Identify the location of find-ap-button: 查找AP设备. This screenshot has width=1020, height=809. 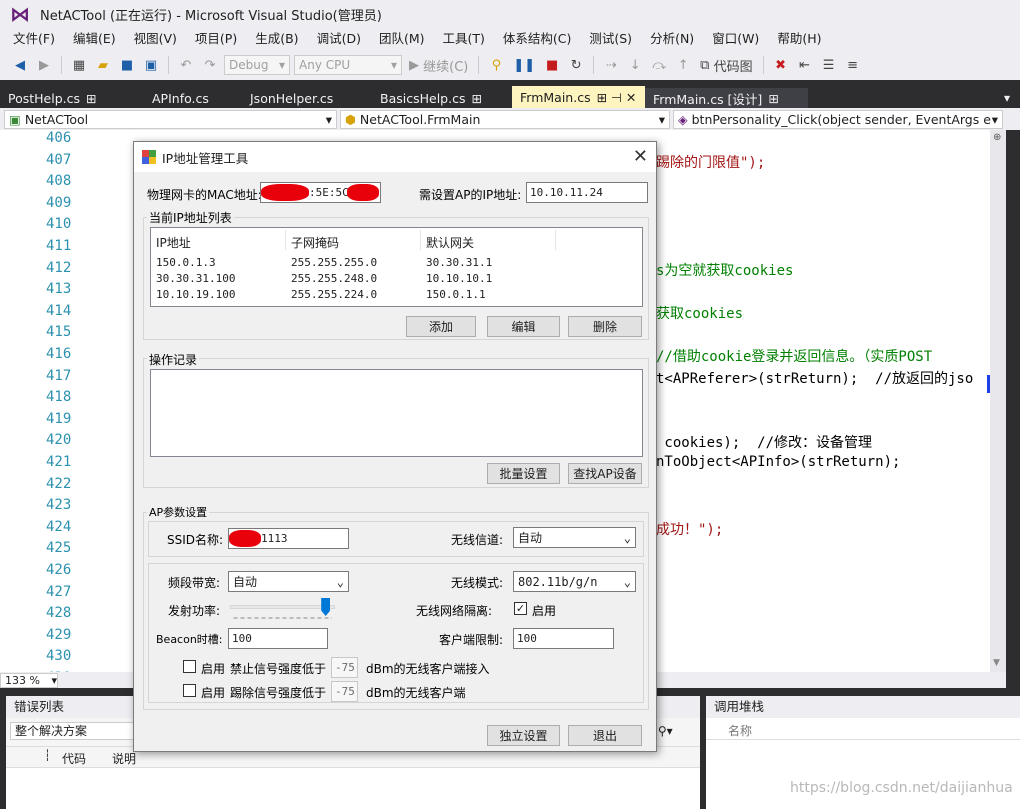
(605, 473).